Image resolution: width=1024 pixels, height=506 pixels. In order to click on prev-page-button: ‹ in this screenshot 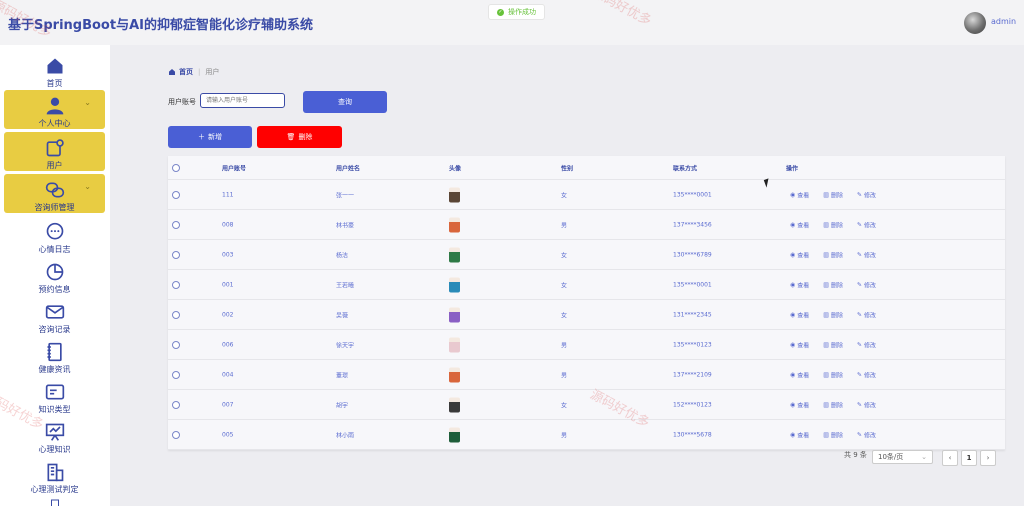, I will do `click(950, 458)`.